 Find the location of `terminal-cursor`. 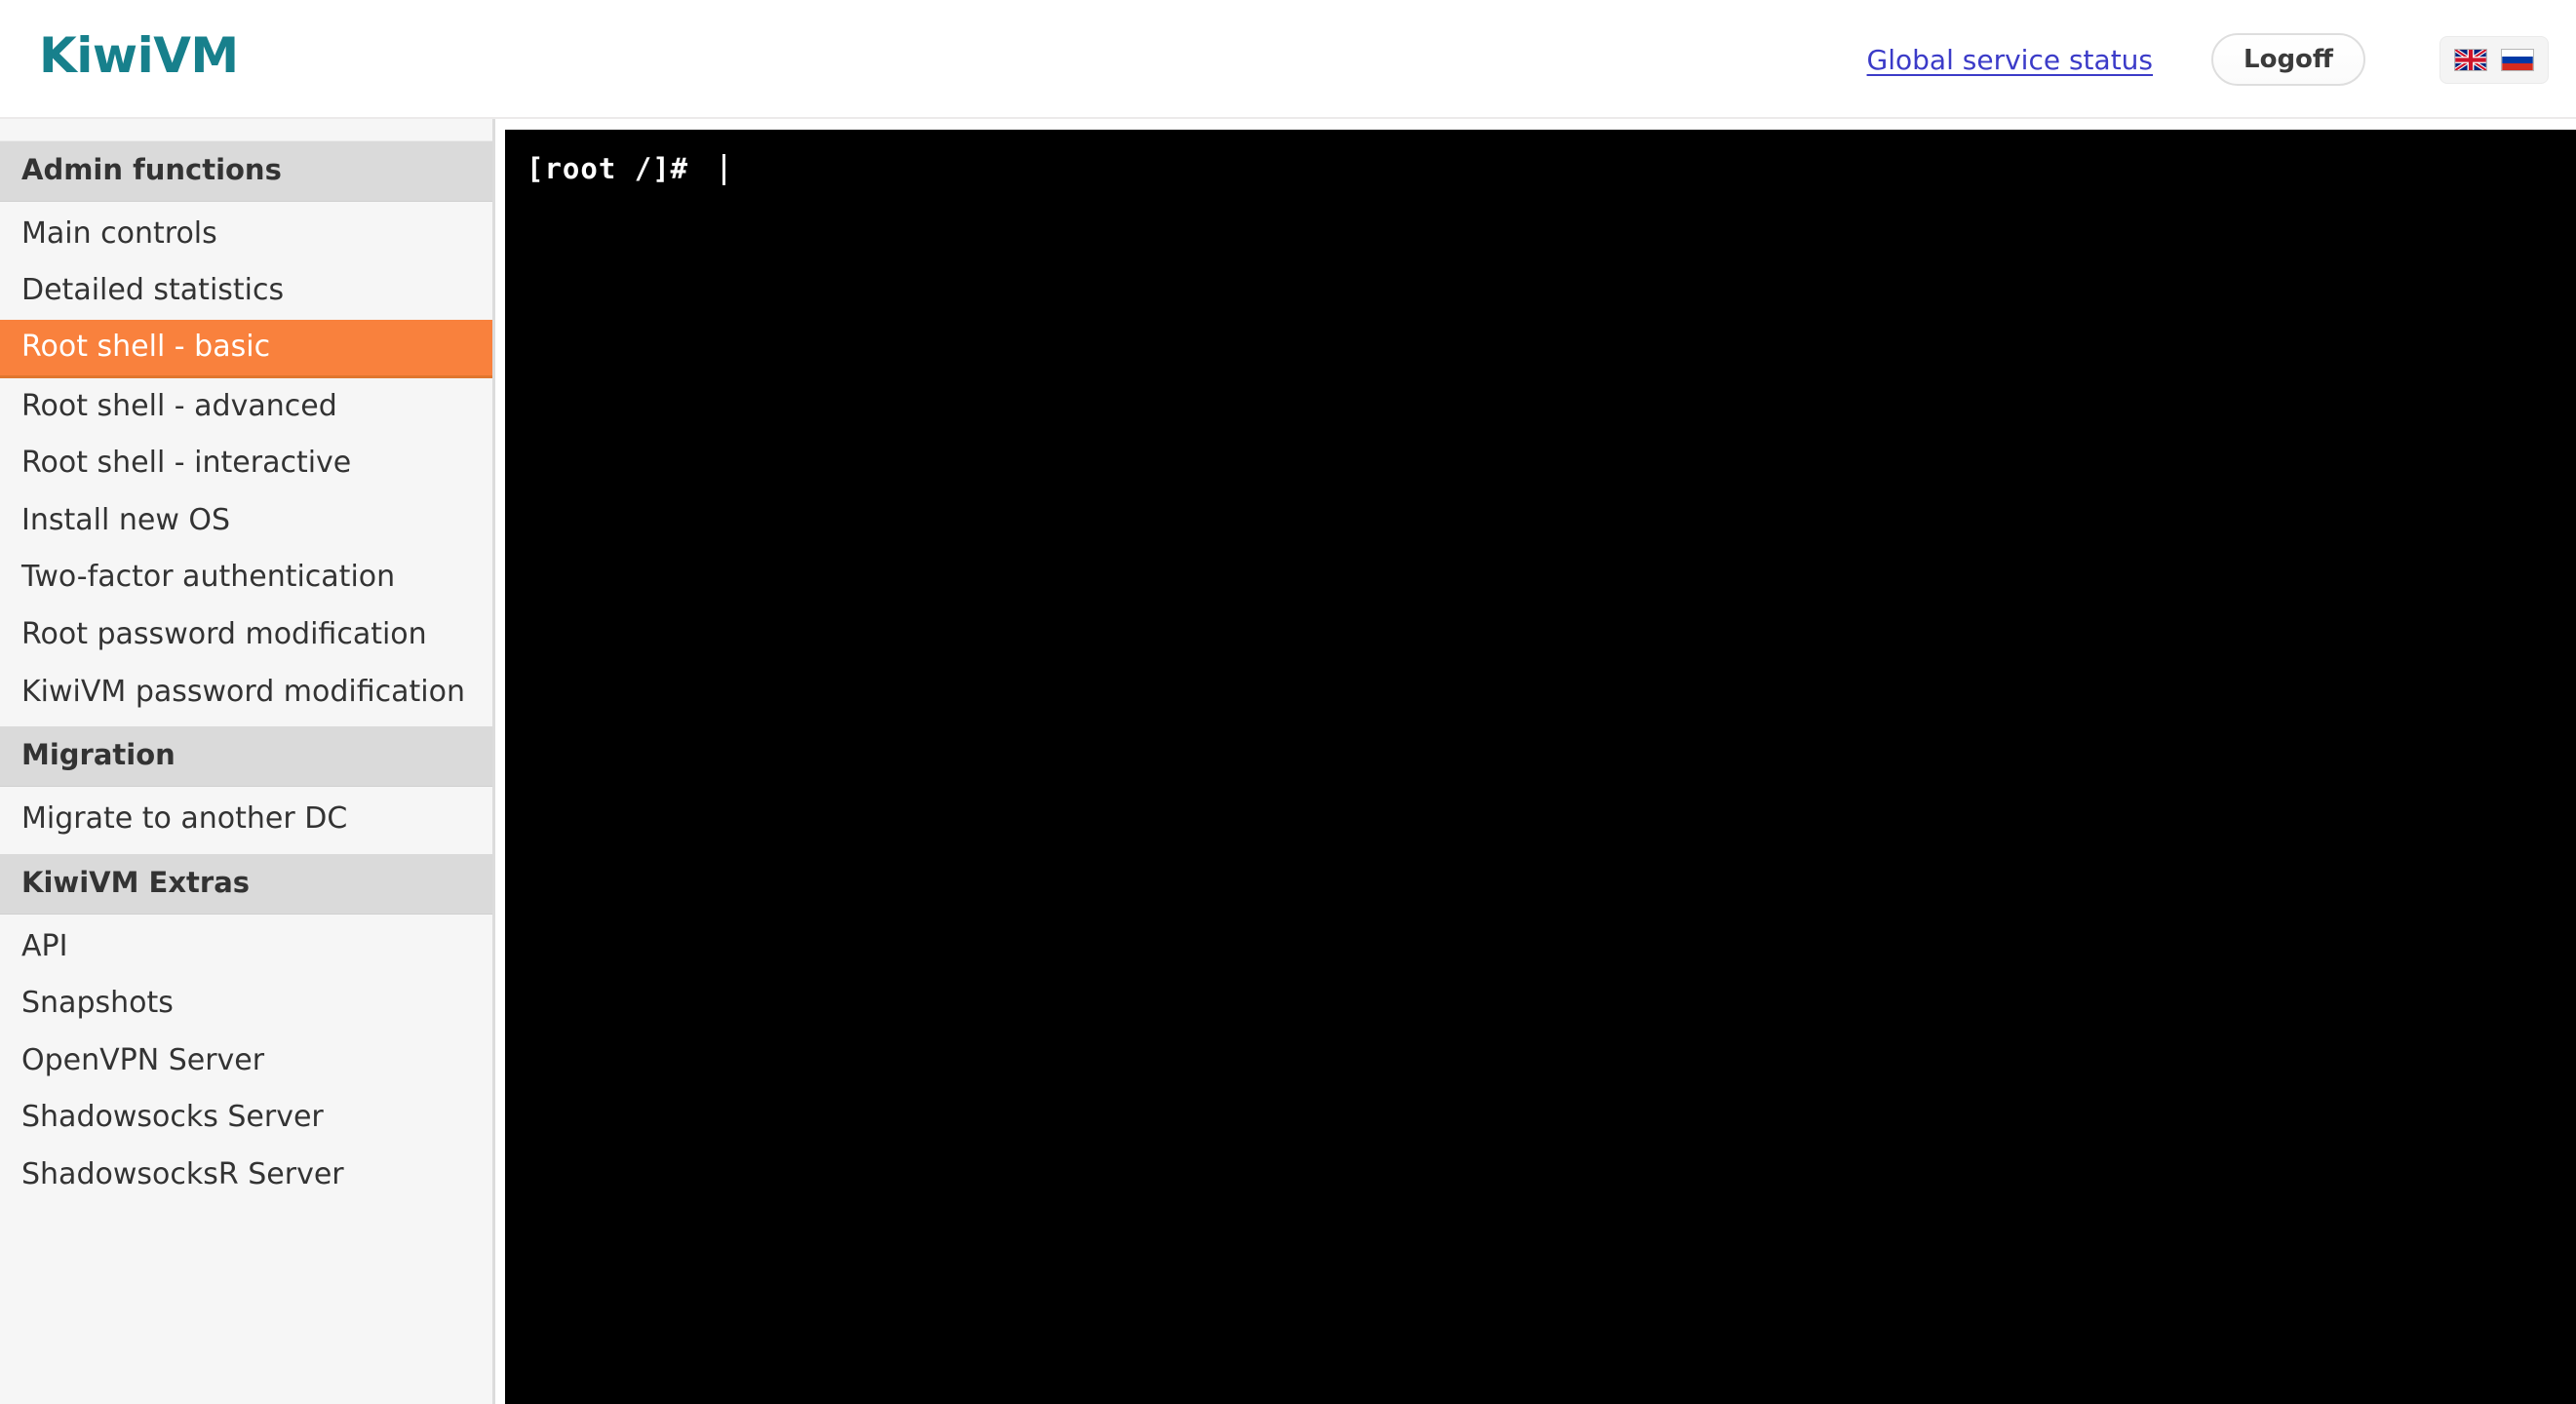

terminal-cursor is located at coordinates (723, 169).